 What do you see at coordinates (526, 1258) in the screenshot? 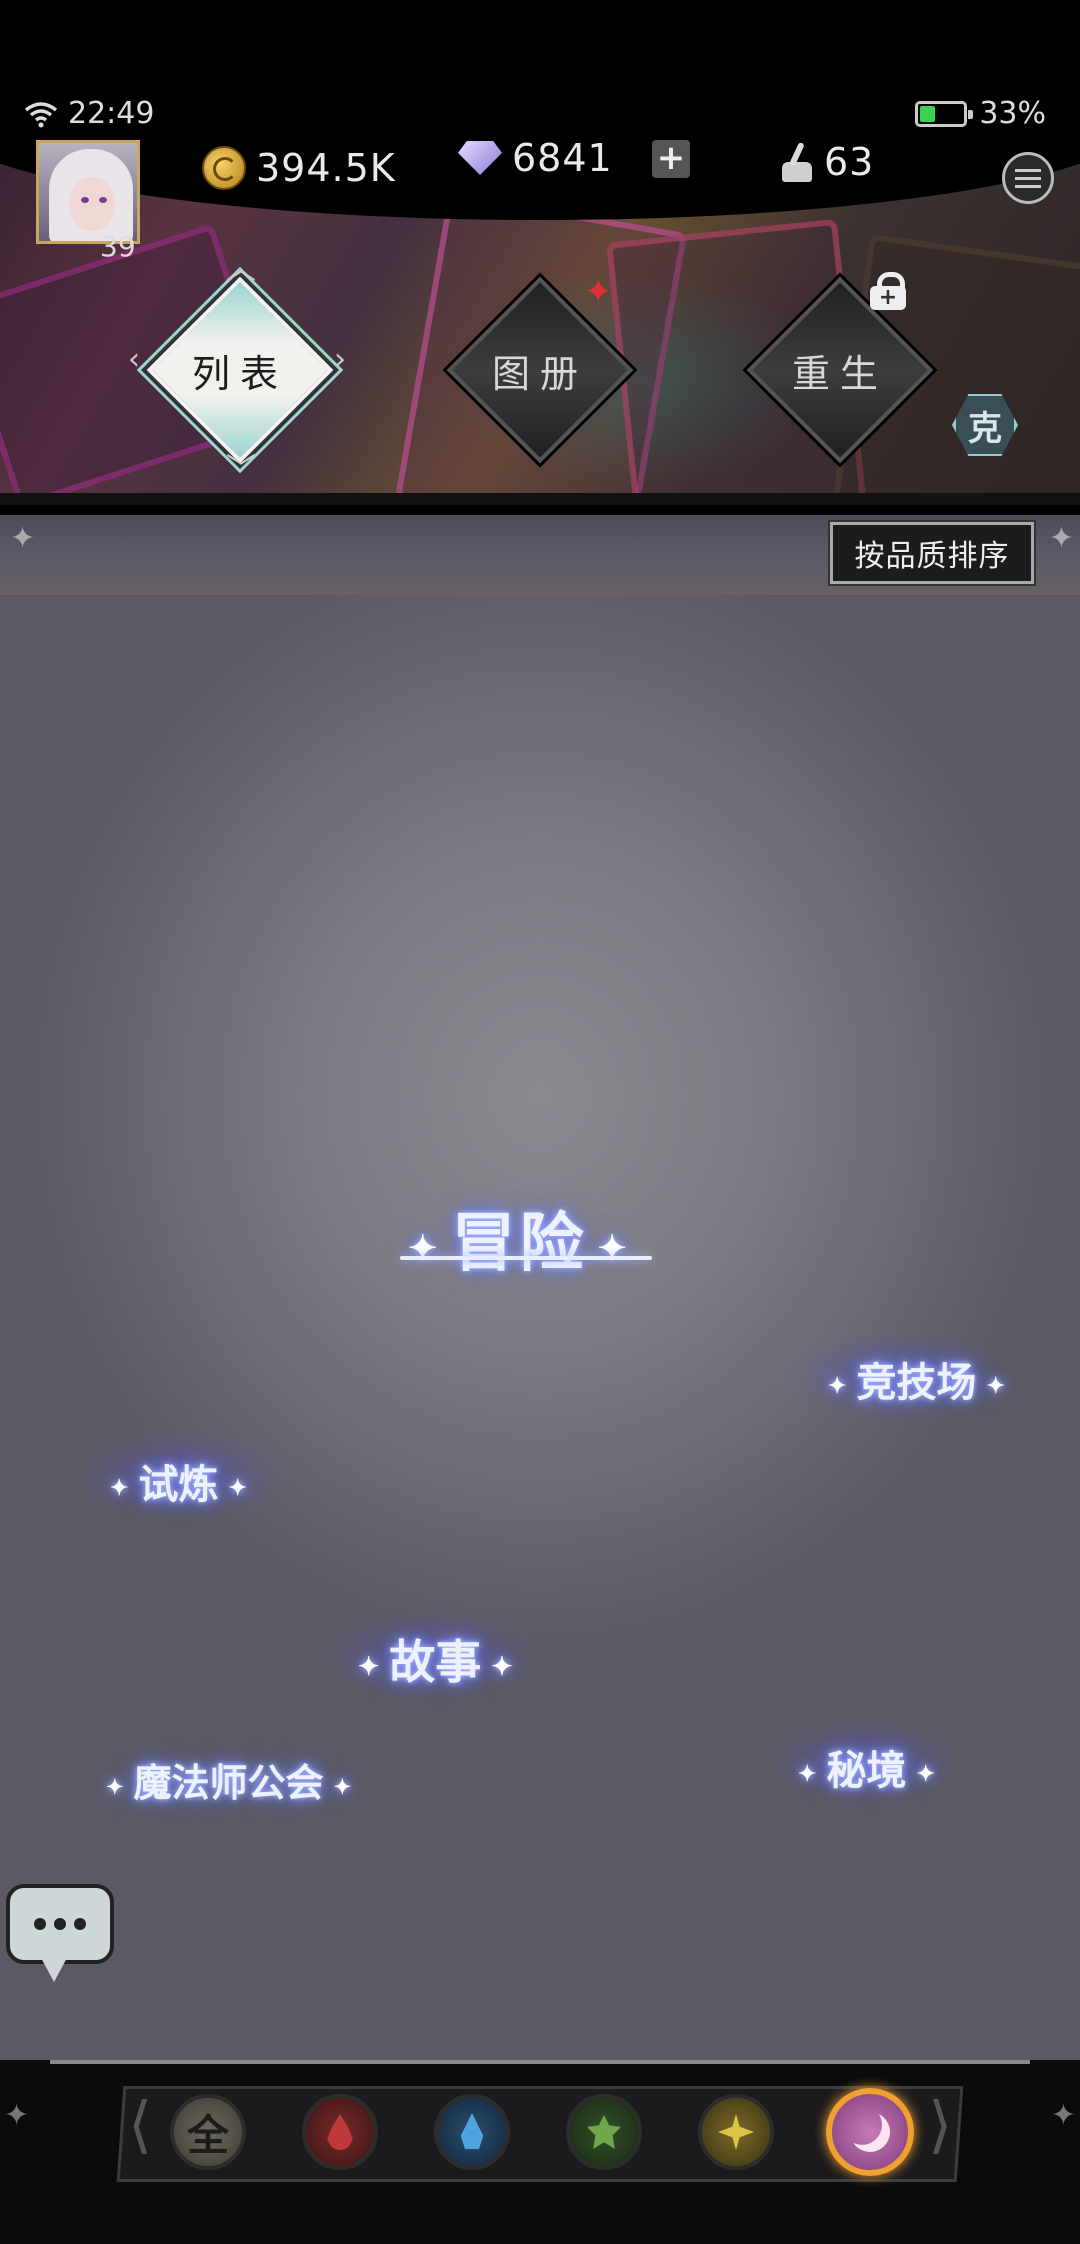
I see `adventure-ornament` at bounding box center [526, 1258].